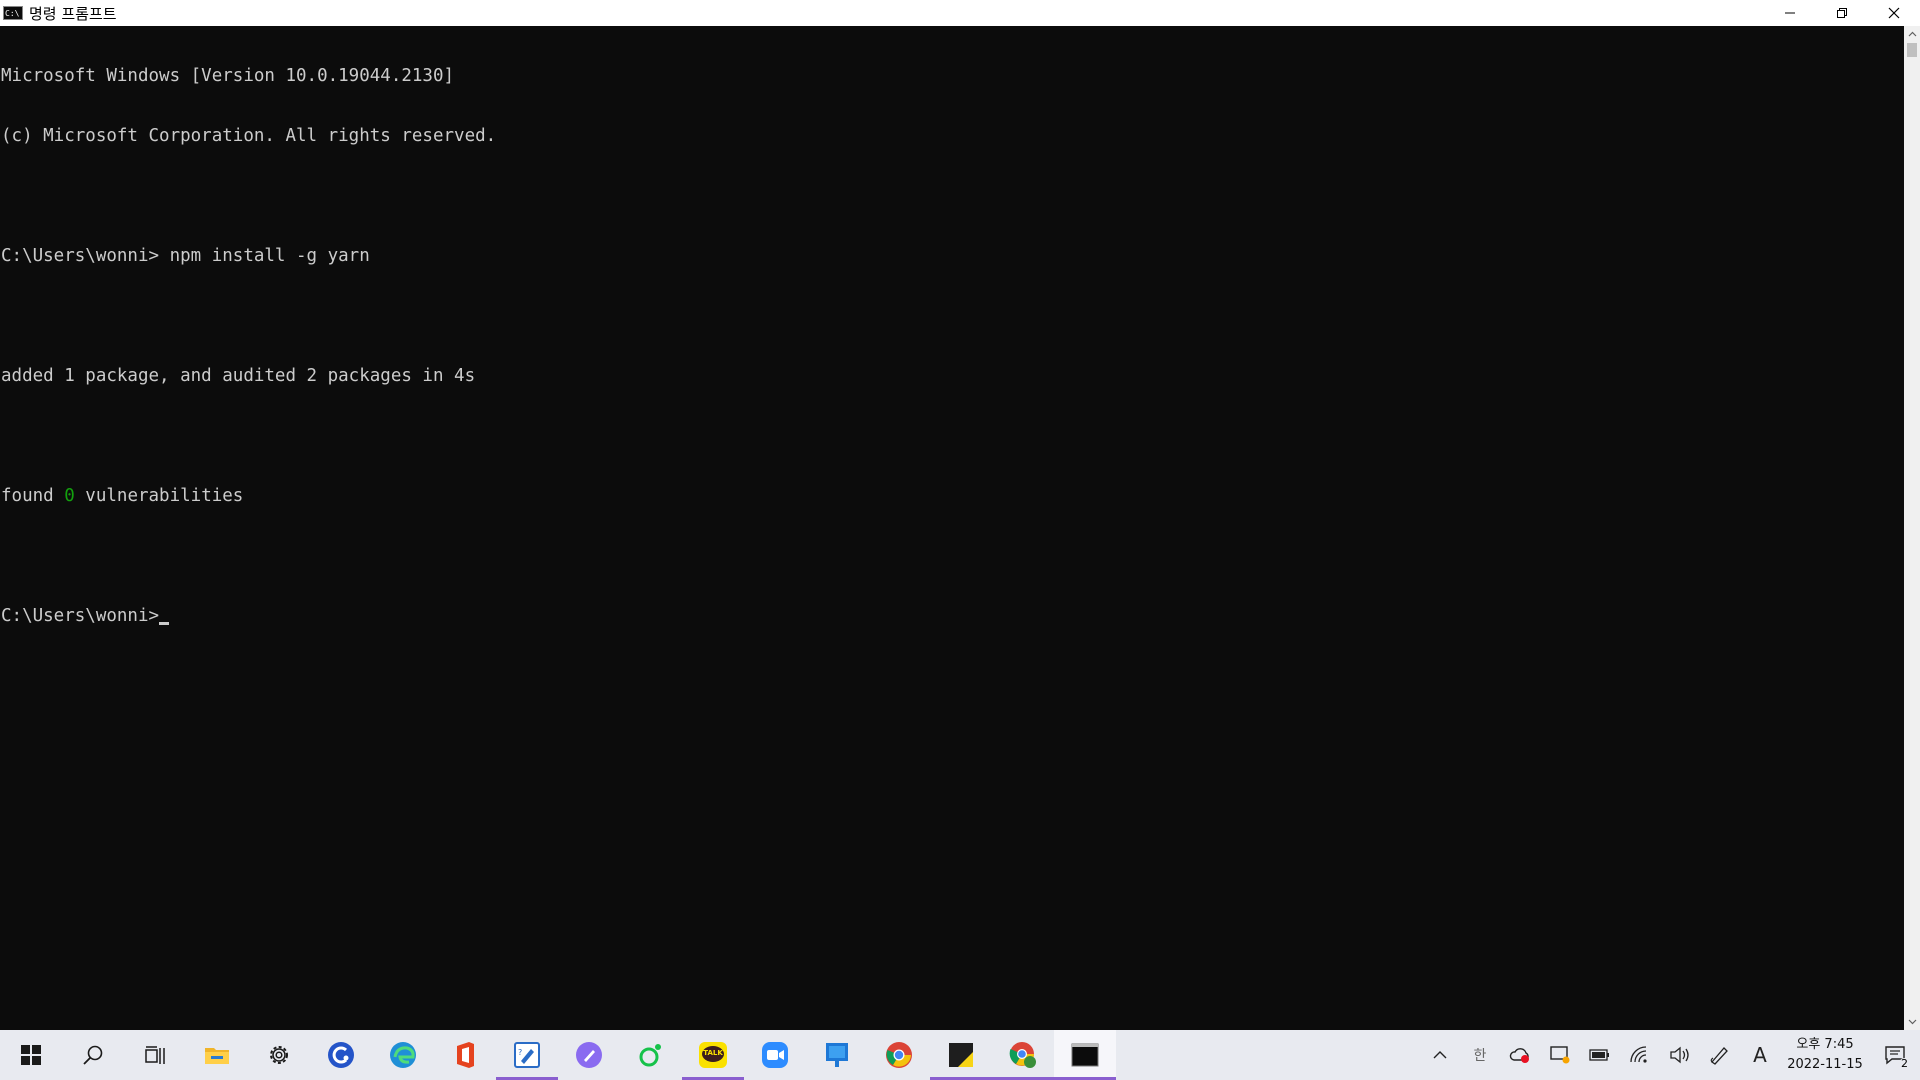  What do you see at coordinates (952, 496) in the screenshot?
I see `console-line-vulnerabilities: found 0 vulnerabilities` at bounding box center [952, 496].